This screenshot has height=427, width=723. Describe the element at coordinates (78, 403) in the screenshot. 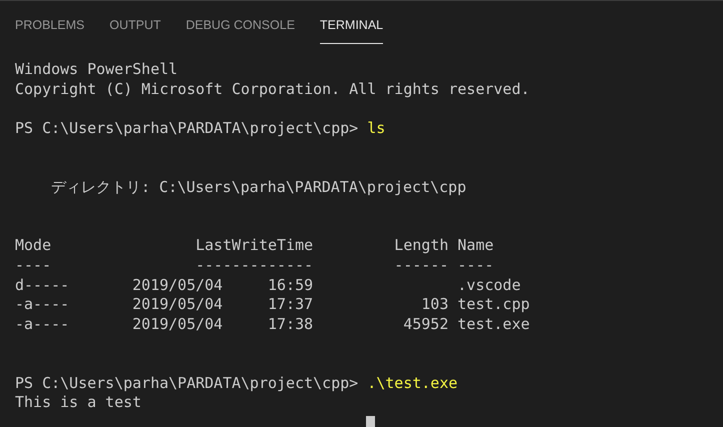

I see `terminal-line: This is a test` at that location.